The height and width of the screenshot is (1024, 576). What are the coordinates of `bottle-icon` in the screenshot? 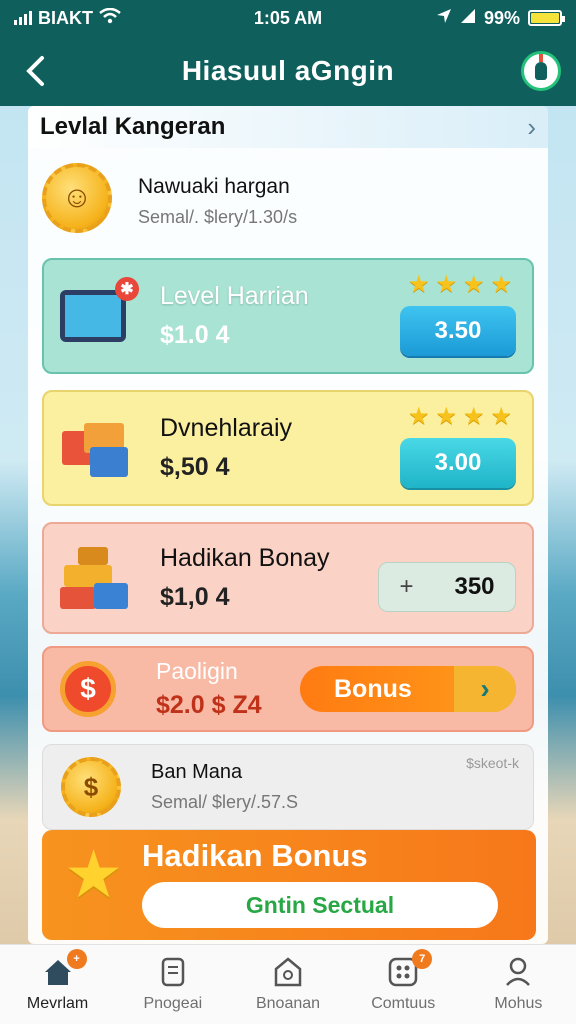 It's located at (541, 71).